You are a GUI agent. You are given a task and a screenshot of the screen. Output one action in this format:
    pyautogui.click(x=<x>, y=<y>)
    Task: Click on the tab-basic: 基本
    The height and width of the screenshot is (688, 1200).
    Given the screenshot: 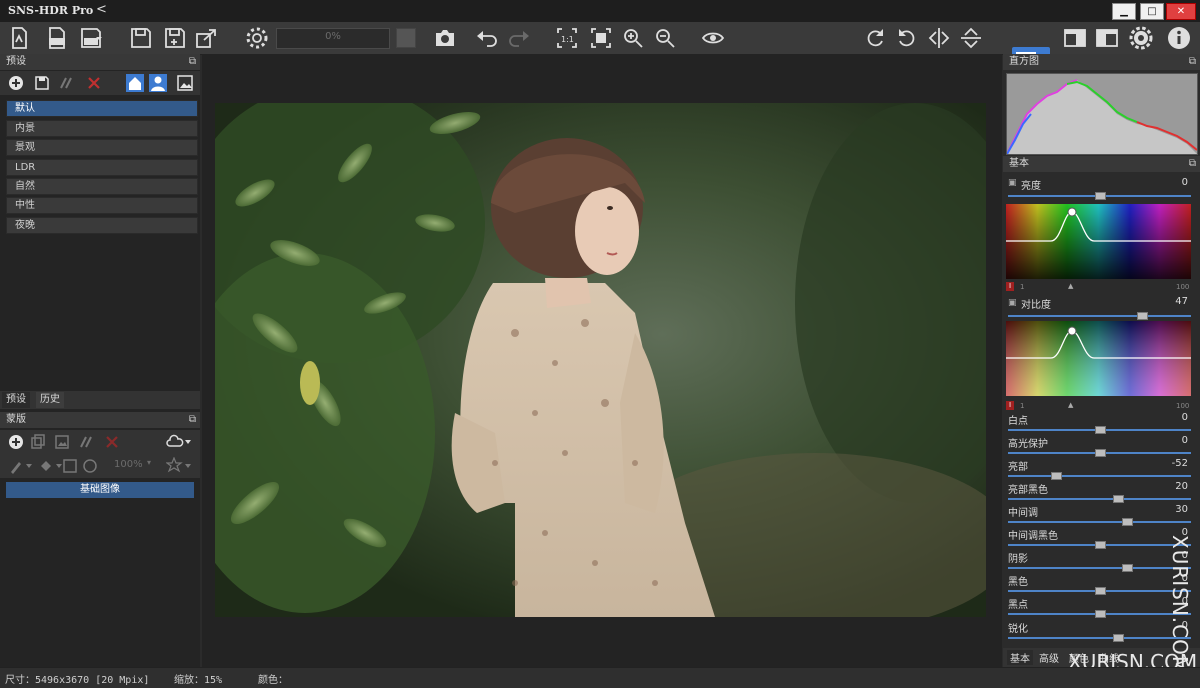 What is the action you would take?
    pyautogui.click(x=1020, y=657)
    